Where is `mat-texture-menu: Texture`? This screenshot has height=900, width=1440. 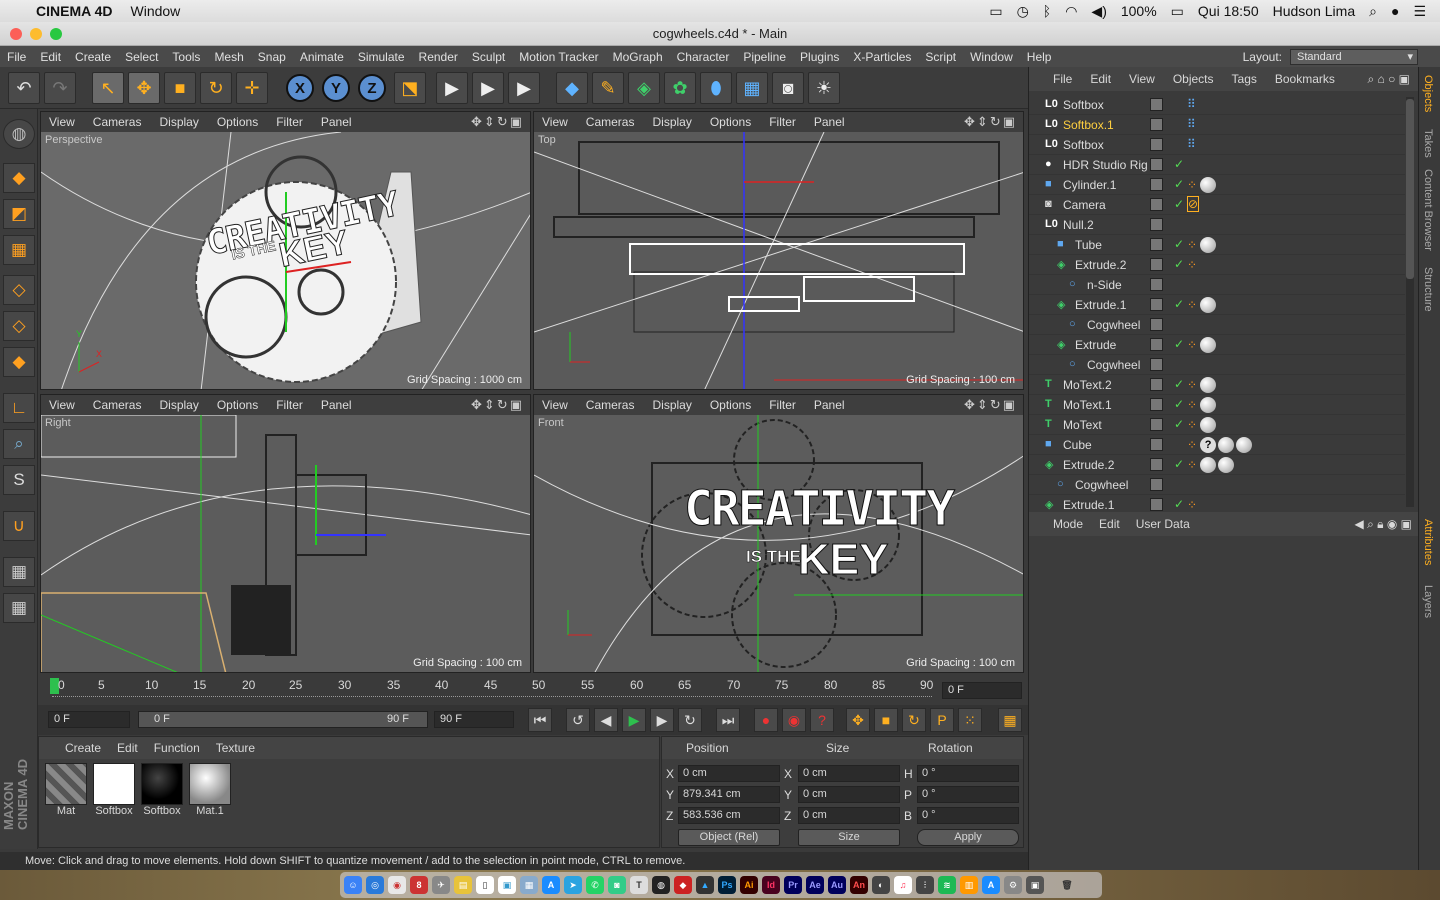
mat-texture-menu: Texture is located at coordinates (235, 748).